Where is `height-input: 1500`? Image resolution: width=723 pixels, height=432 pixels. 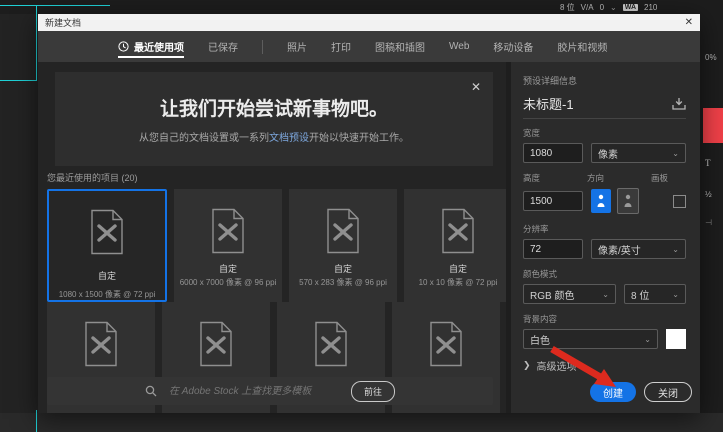 height-input: 1500 is located at coordinates (553, 201).